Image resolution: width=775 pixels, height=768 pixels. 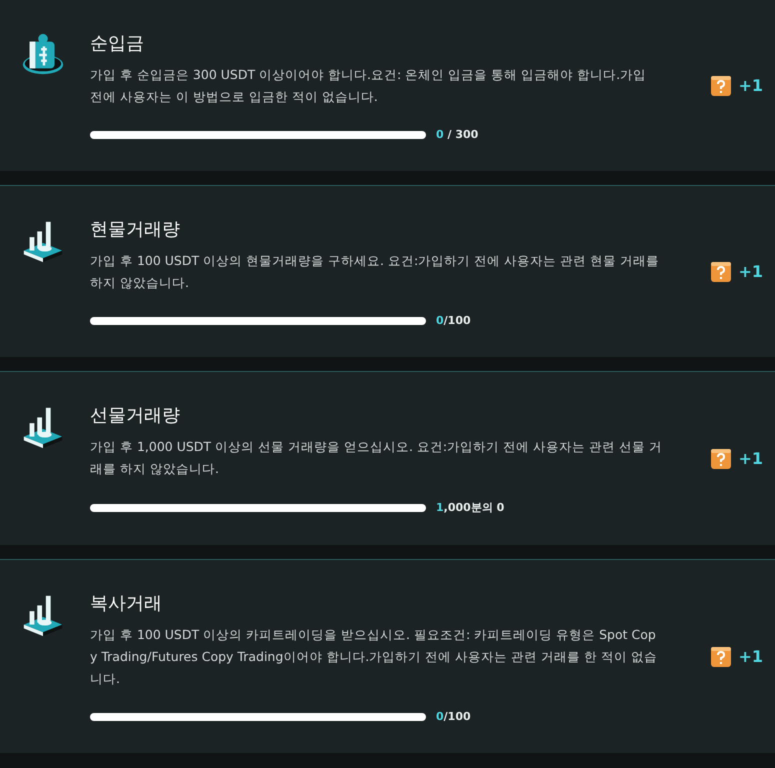 I want to click on task-title: 복사거래, so click(x=126, y=604).